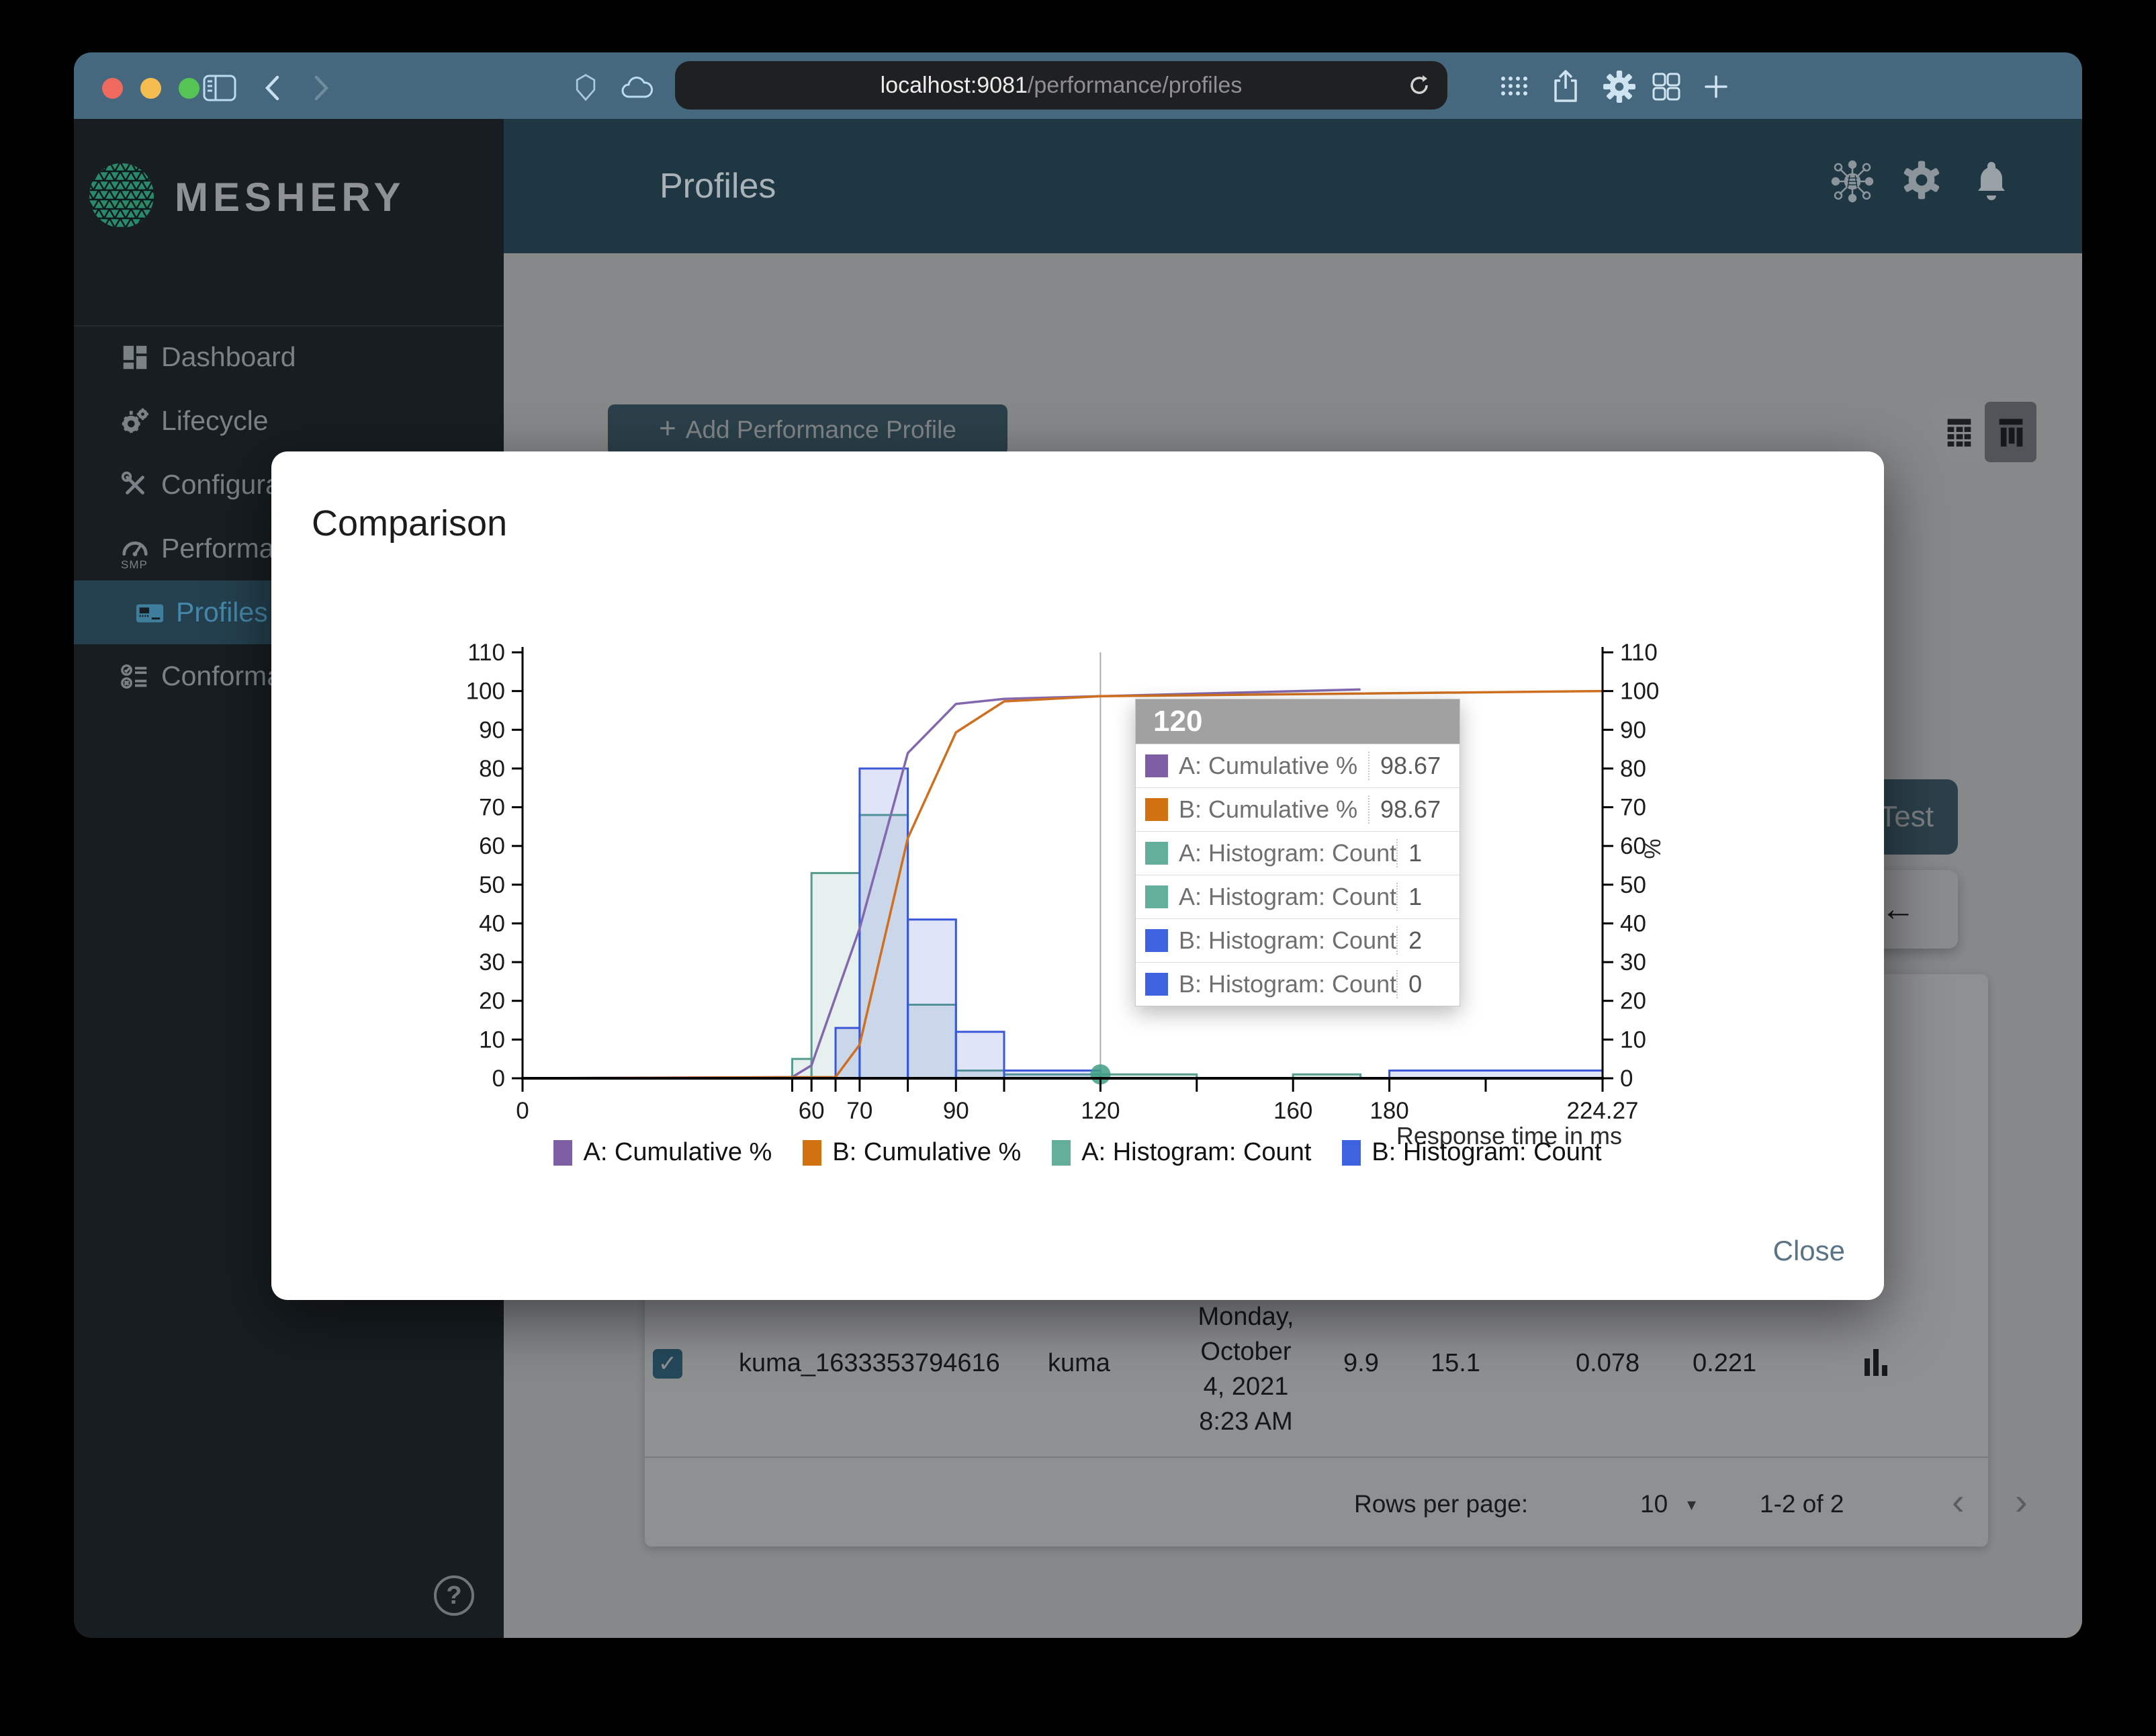 The image size is (2156, 1736). I want to click on close-button: Close, so click(1809, 1251).